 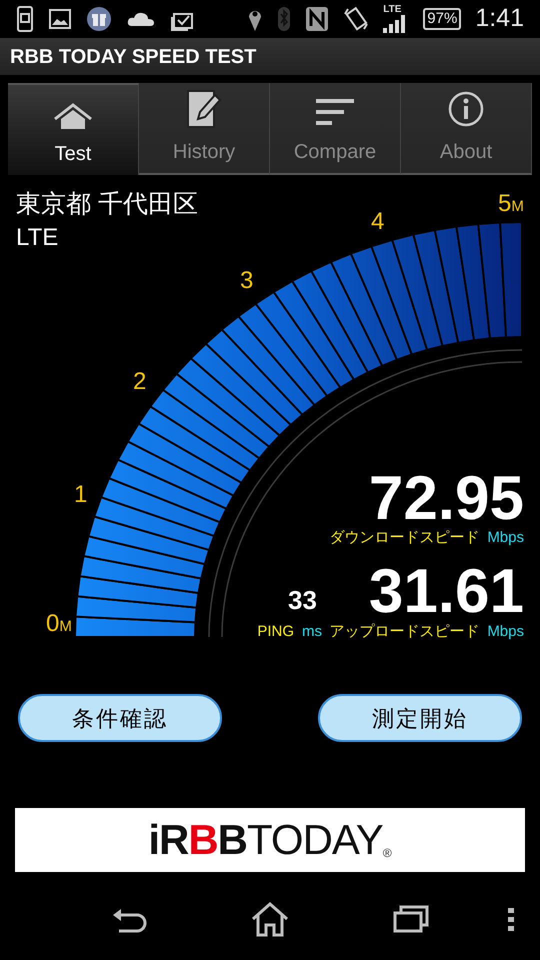 What do you see at coordinates (420, 718) in the screenshot?
I see `start-test-button: 測定開始` at bounding box center [420, 718].